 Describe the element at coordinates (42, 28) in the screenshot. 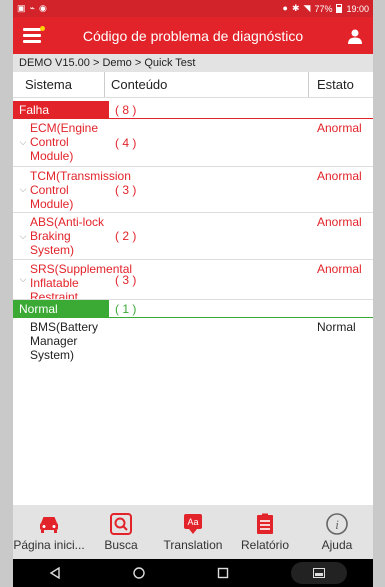

I see `notification-dot` at that location.